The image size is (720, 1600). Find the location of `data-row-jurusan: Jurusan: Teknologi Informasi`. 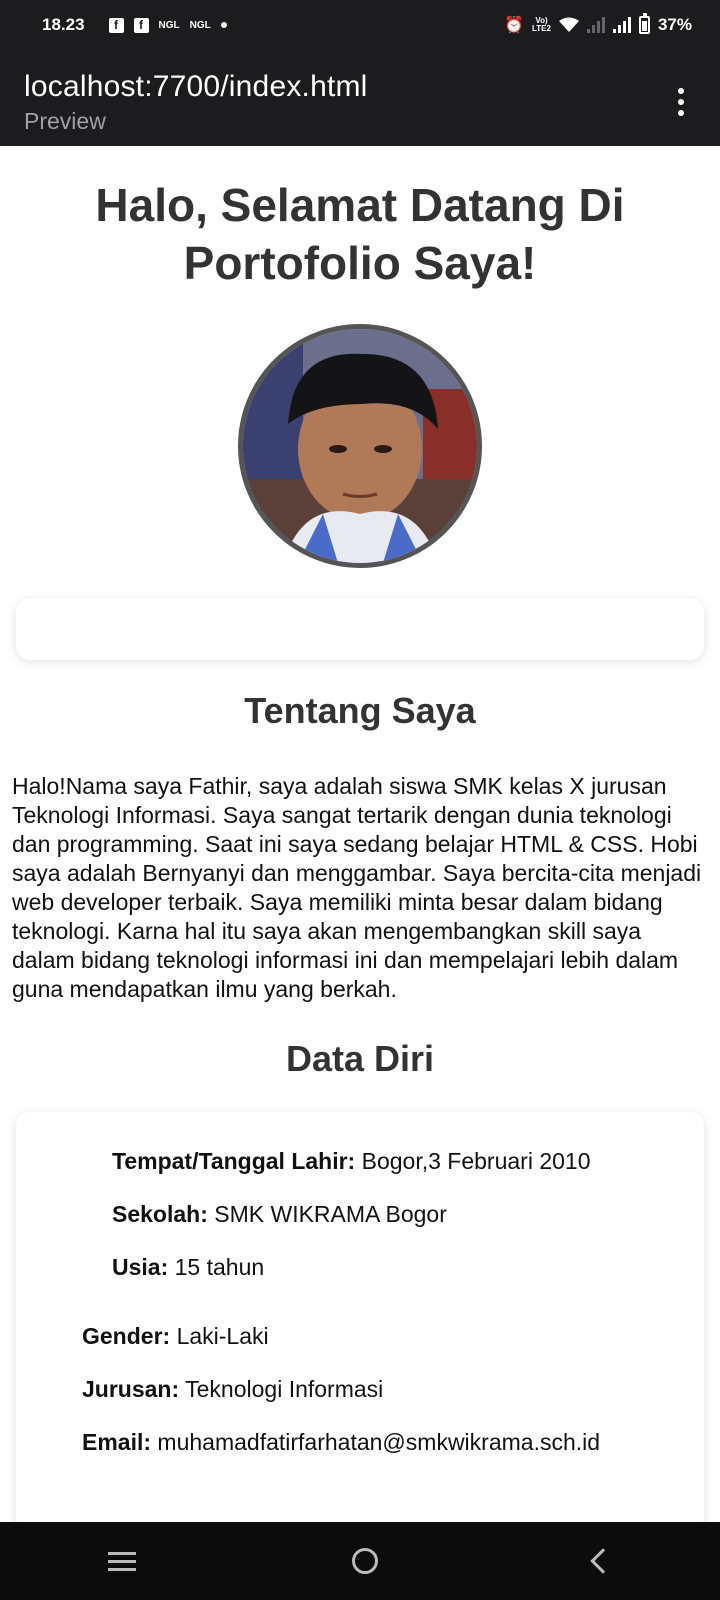

data-row-jurusan: Jurusan: Teknologi Informasi is located at coordinates (360, 1389).